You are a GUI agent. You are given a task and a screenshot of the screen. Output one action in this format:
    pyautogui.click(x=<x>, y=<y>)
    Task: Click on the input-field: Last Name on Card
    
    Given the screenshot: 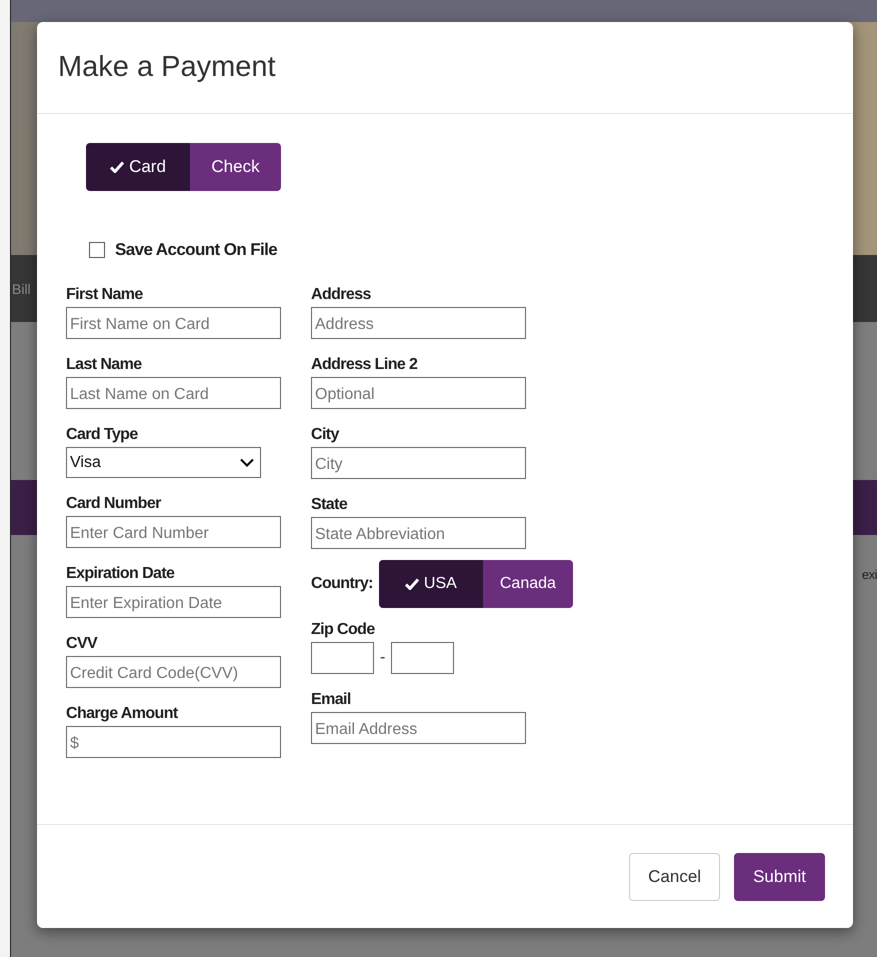 What is the action you would take?
    pyautogui.click(x=173, y=393)
    